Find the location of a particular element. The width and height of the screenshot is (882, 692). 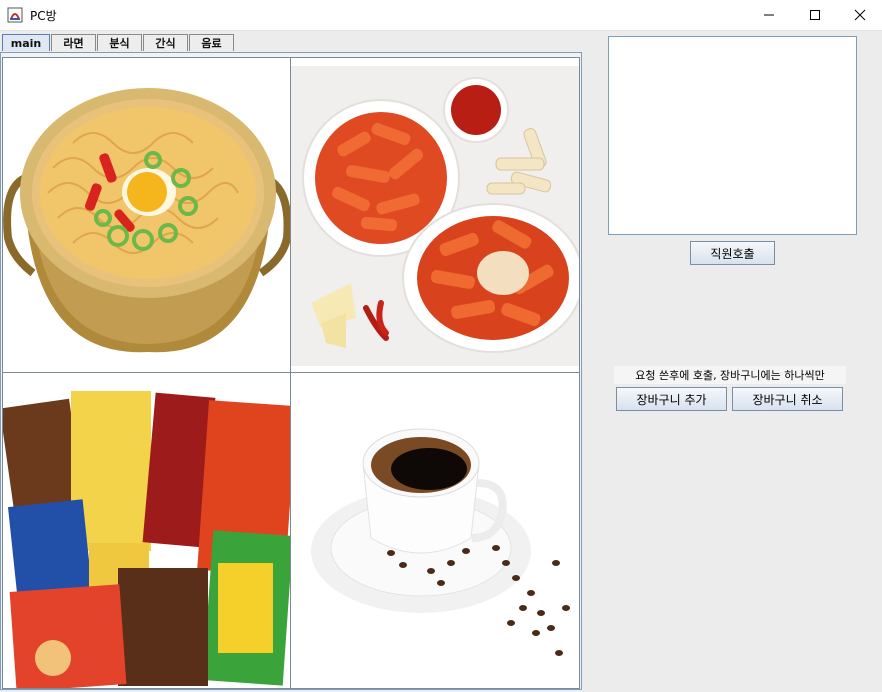

staff-call-button: 직원호출 is located at coordinates (732, 253).